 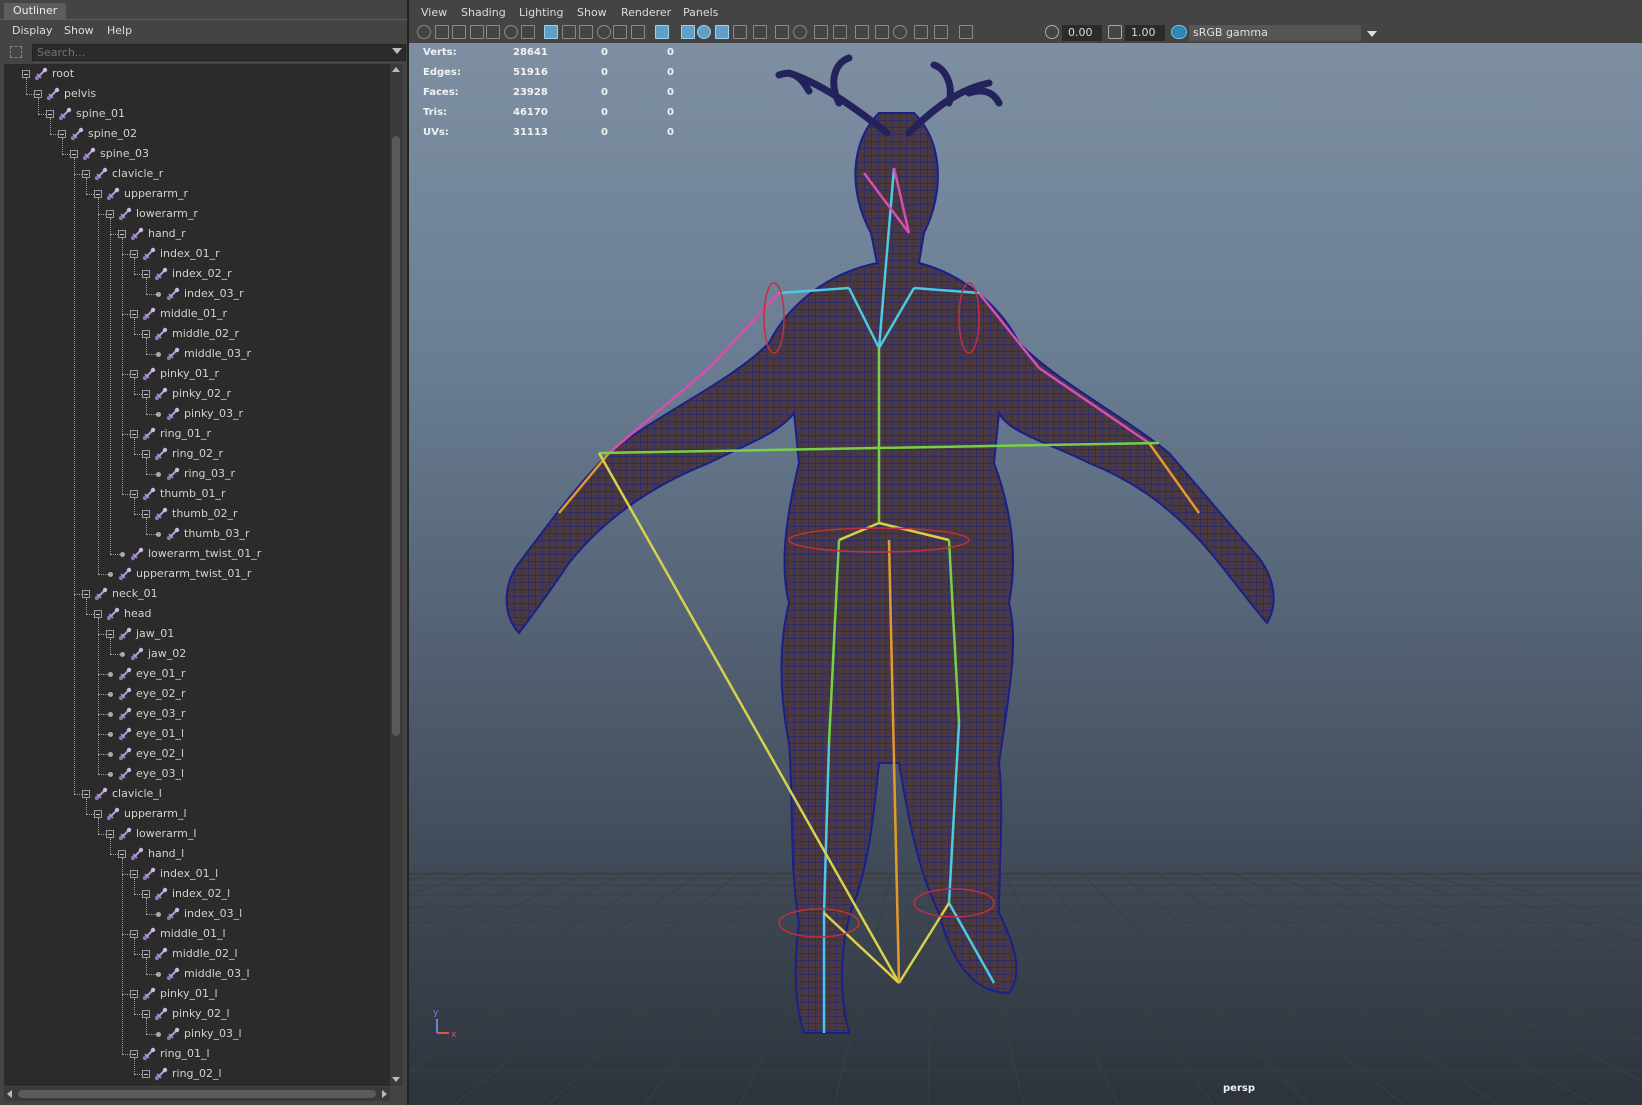 What do you see at coordinates (197, 634) in the screenshot?
I see `tree-item-jaw_01: jaw_01` at bounding box center [197, 634].